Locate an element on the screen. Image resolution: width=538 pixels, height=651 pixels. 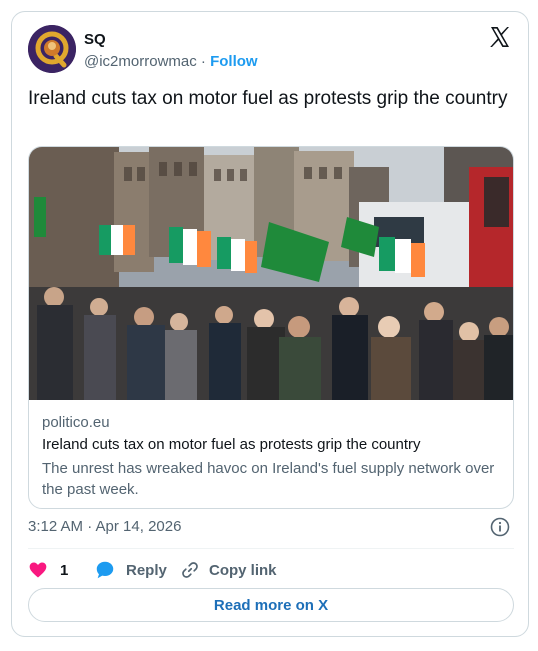
copy-link-button: Copy link is located at coordinates (228, 570).